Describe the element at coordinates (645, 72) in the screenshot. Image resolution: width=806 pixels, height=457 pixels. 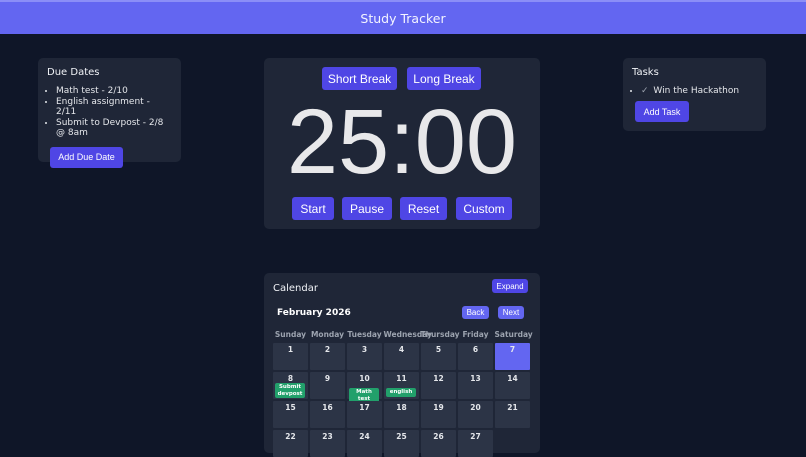
I see `tasks-title: Tasks` at that location.